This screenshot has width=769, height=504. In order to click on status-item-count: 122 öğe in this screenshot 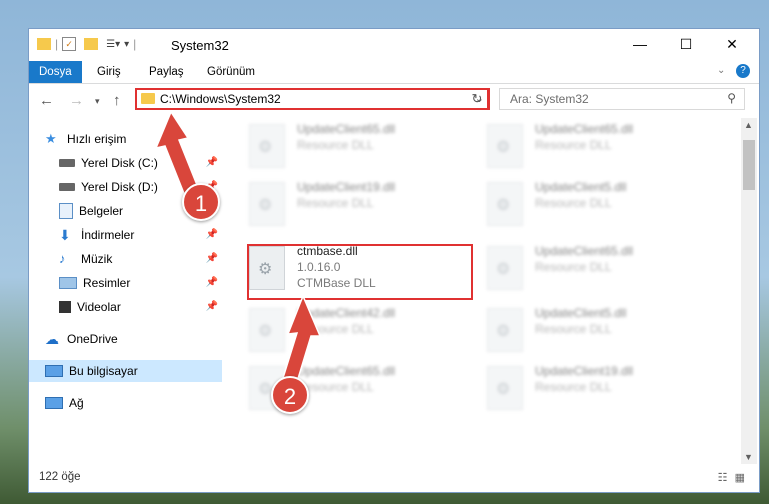, I will do `click(60, 477)`.